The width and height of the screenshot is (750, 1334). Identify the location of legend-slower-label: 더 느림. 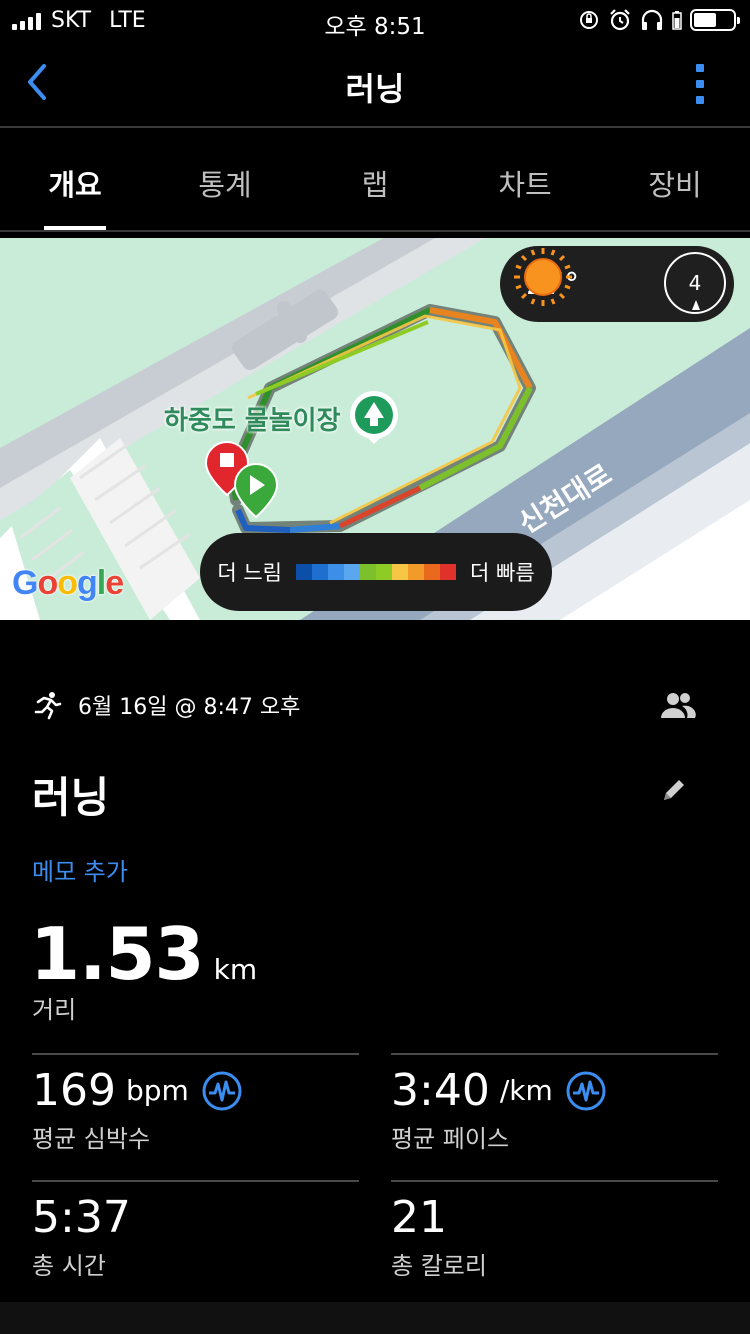
(249, 573).